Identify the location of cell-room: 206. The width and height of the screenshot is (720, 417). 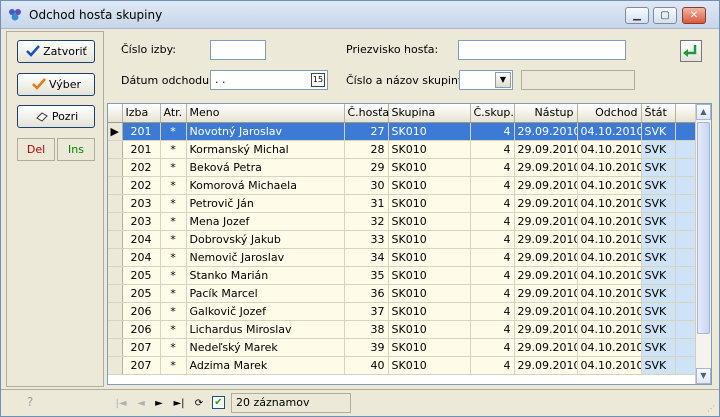
(141, 329).